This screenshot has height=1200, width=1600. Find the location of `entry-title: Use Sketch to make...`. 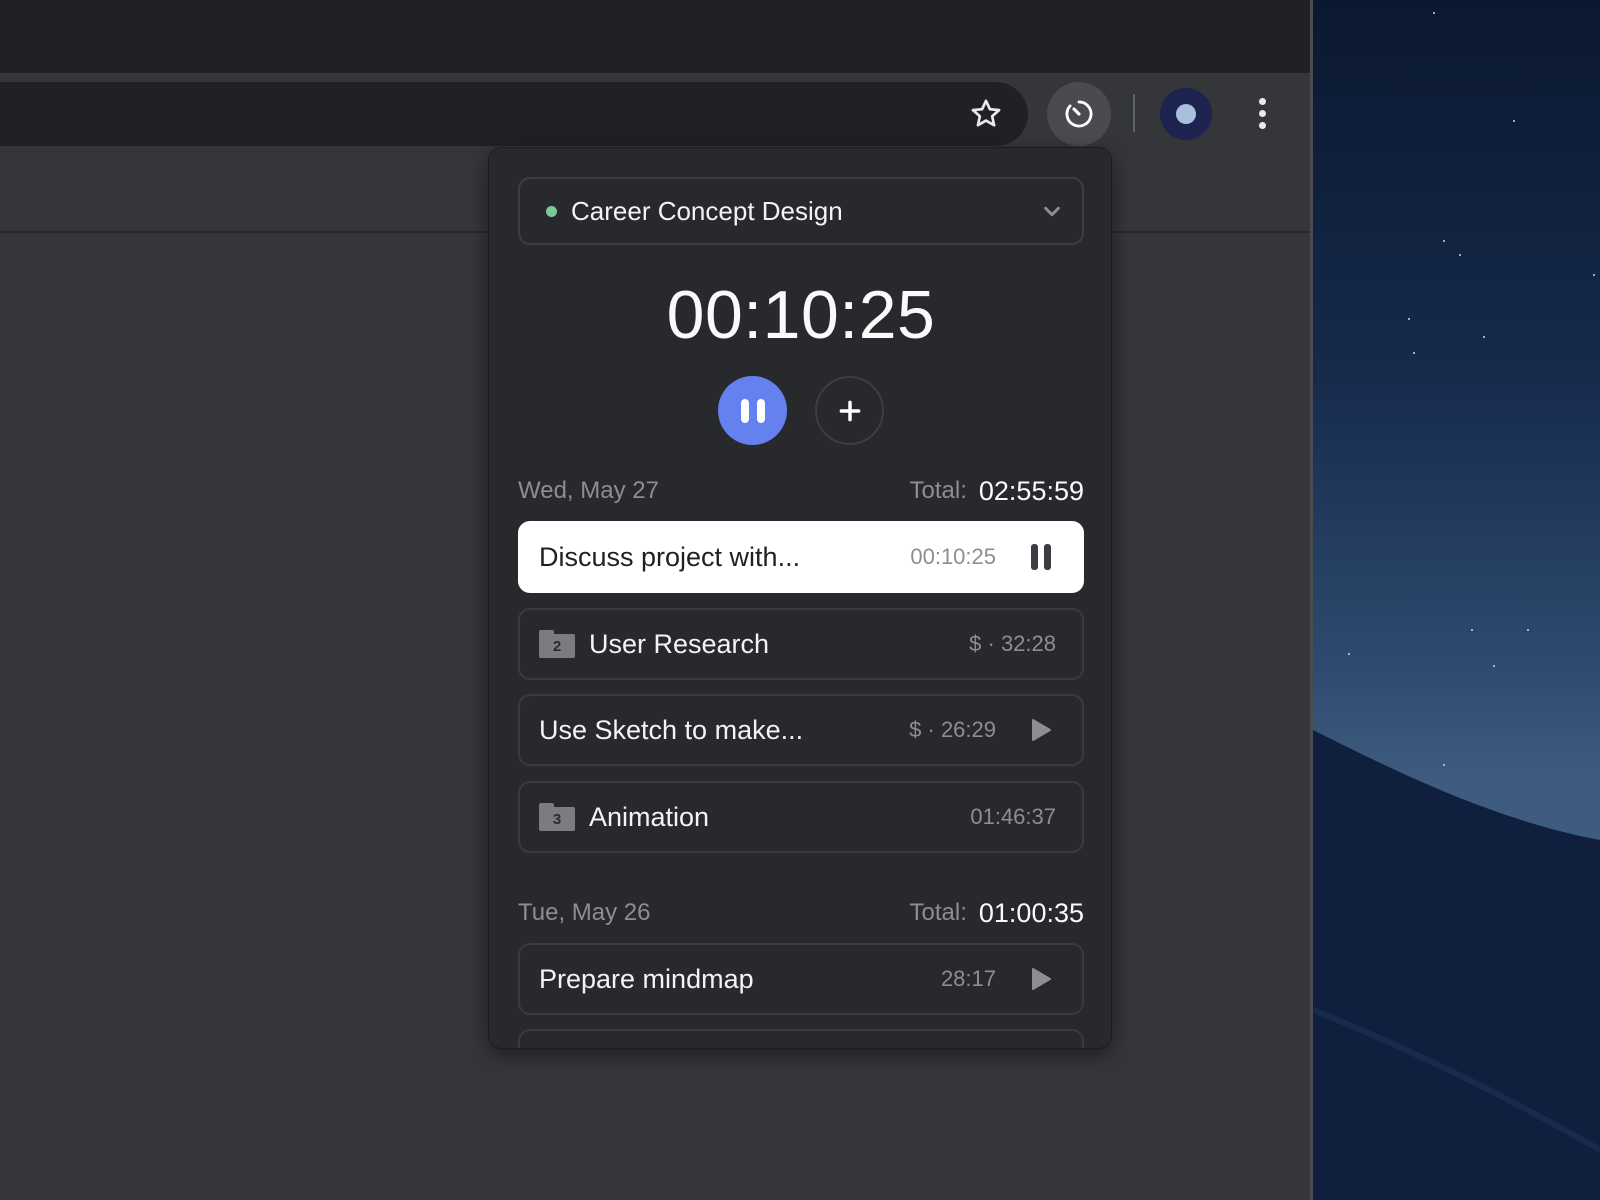

entry-title: Use Sketch to make... is located at coordinates (671, 729).